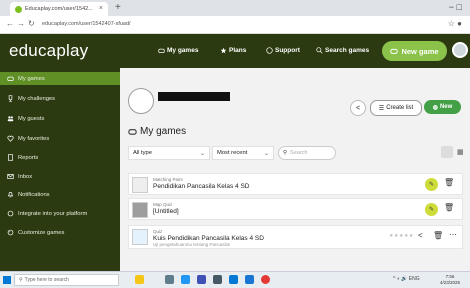  Describe the element at coordinates (53, 213) in the screenshot. I see `sidebar-item-label: Integrate into your platform` at that location.